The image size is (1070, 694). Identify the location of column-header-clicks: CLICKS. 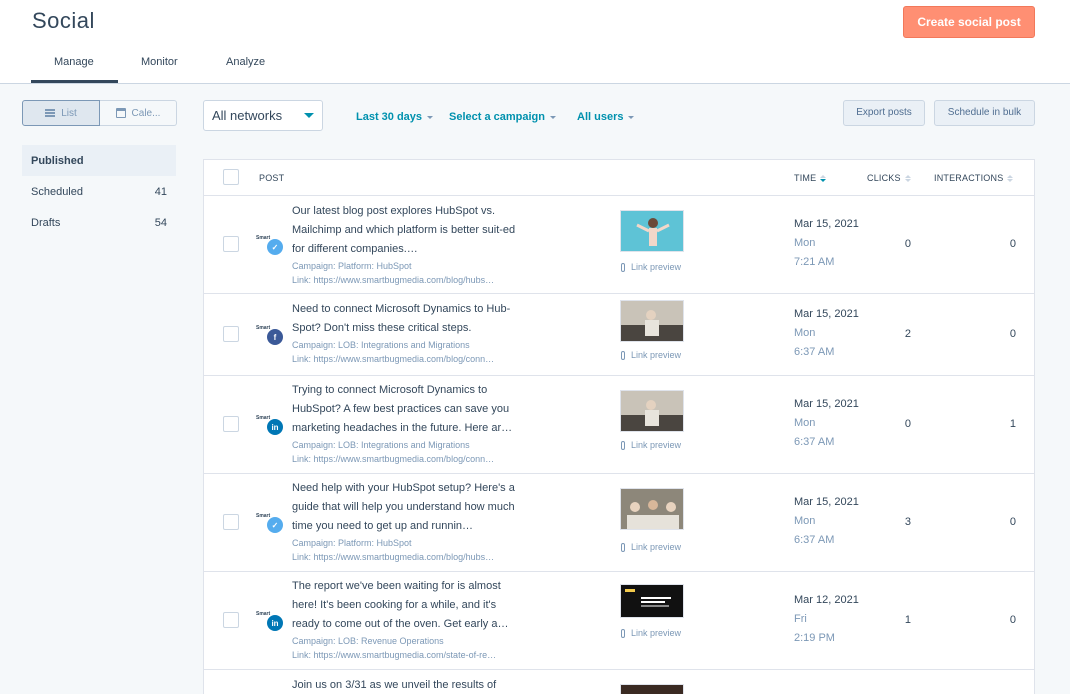
(889, 178).